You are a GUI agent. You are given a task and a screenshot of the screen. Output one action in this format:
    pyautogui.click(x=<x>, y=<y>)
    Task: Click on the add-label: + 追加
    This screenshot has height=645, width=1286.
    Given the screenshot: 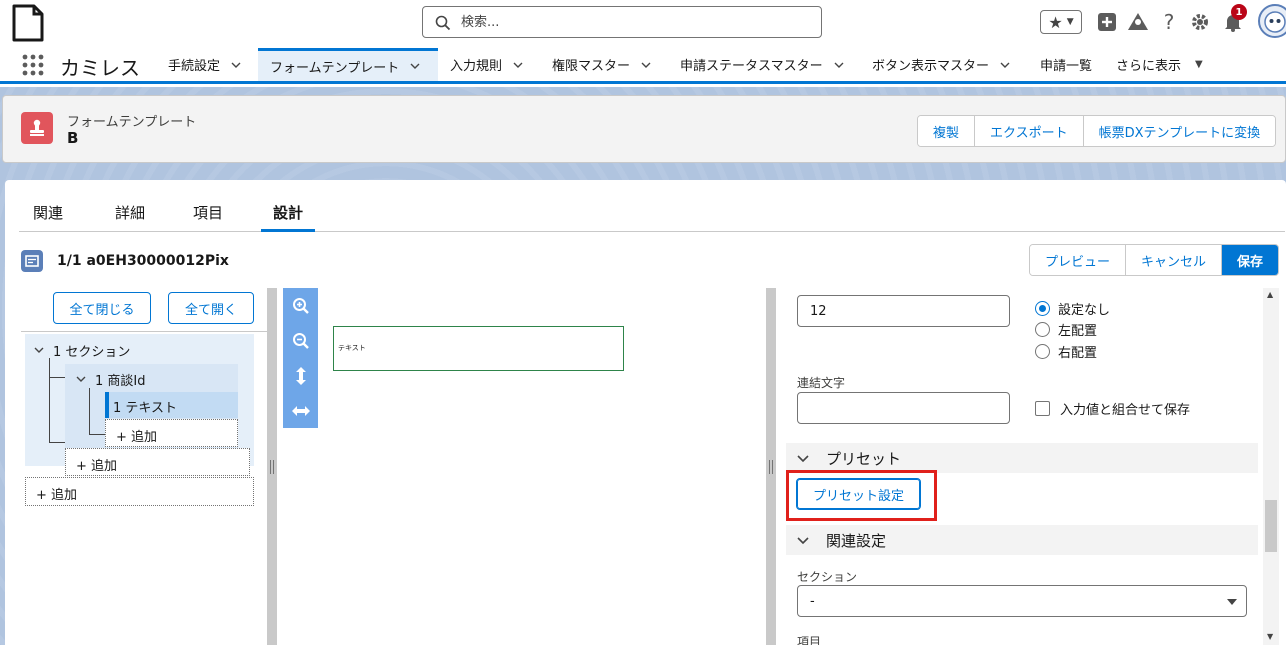 What is the action you would take?
    pyautogui.click(x=57, y=495)
    